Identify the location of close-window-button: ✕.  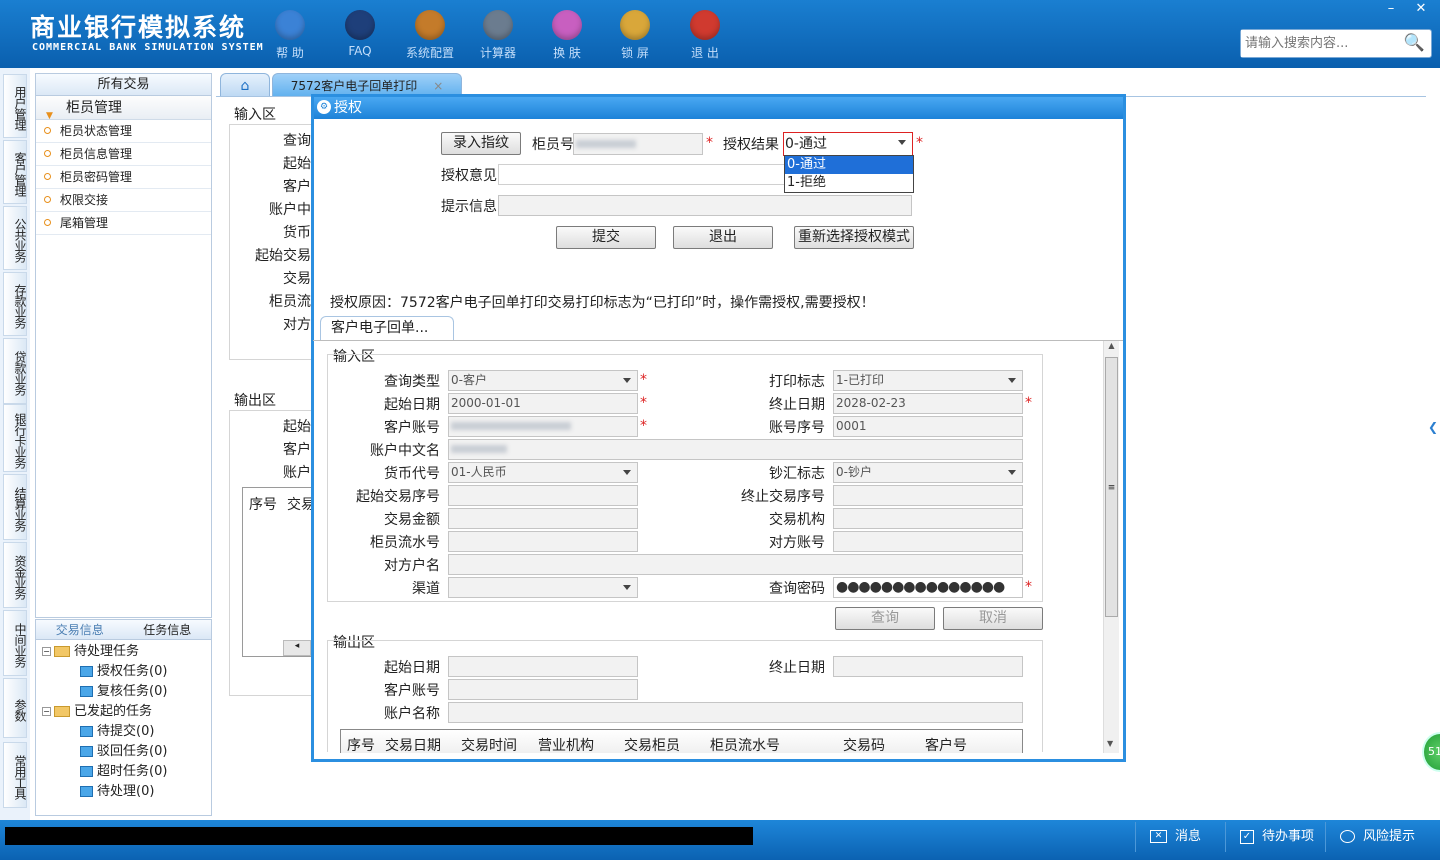
(1421, 9).